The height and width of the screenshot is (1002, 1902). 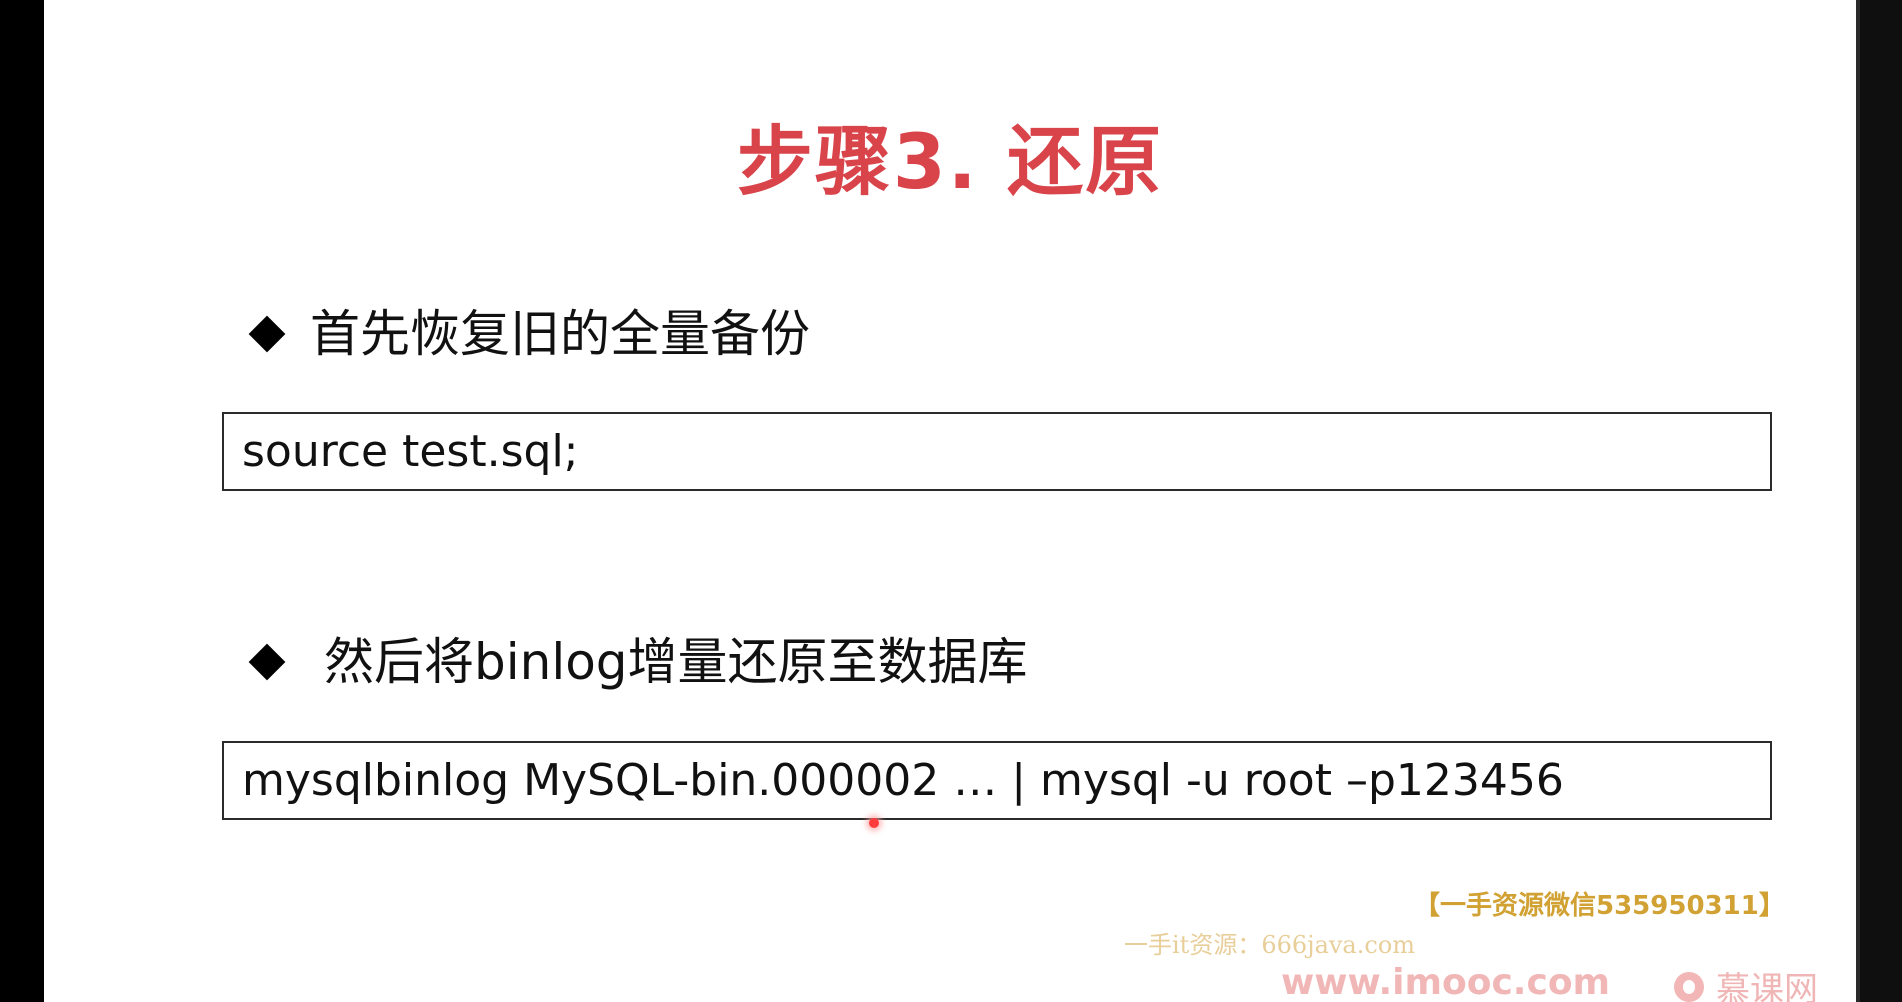 I want to click on watermark-wechat: 【一手资源微信535950311】, so click(x=1599, y=906).